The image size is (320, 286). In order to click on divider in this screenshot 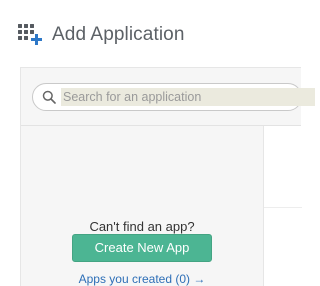, I will do `click(283, 207)`.